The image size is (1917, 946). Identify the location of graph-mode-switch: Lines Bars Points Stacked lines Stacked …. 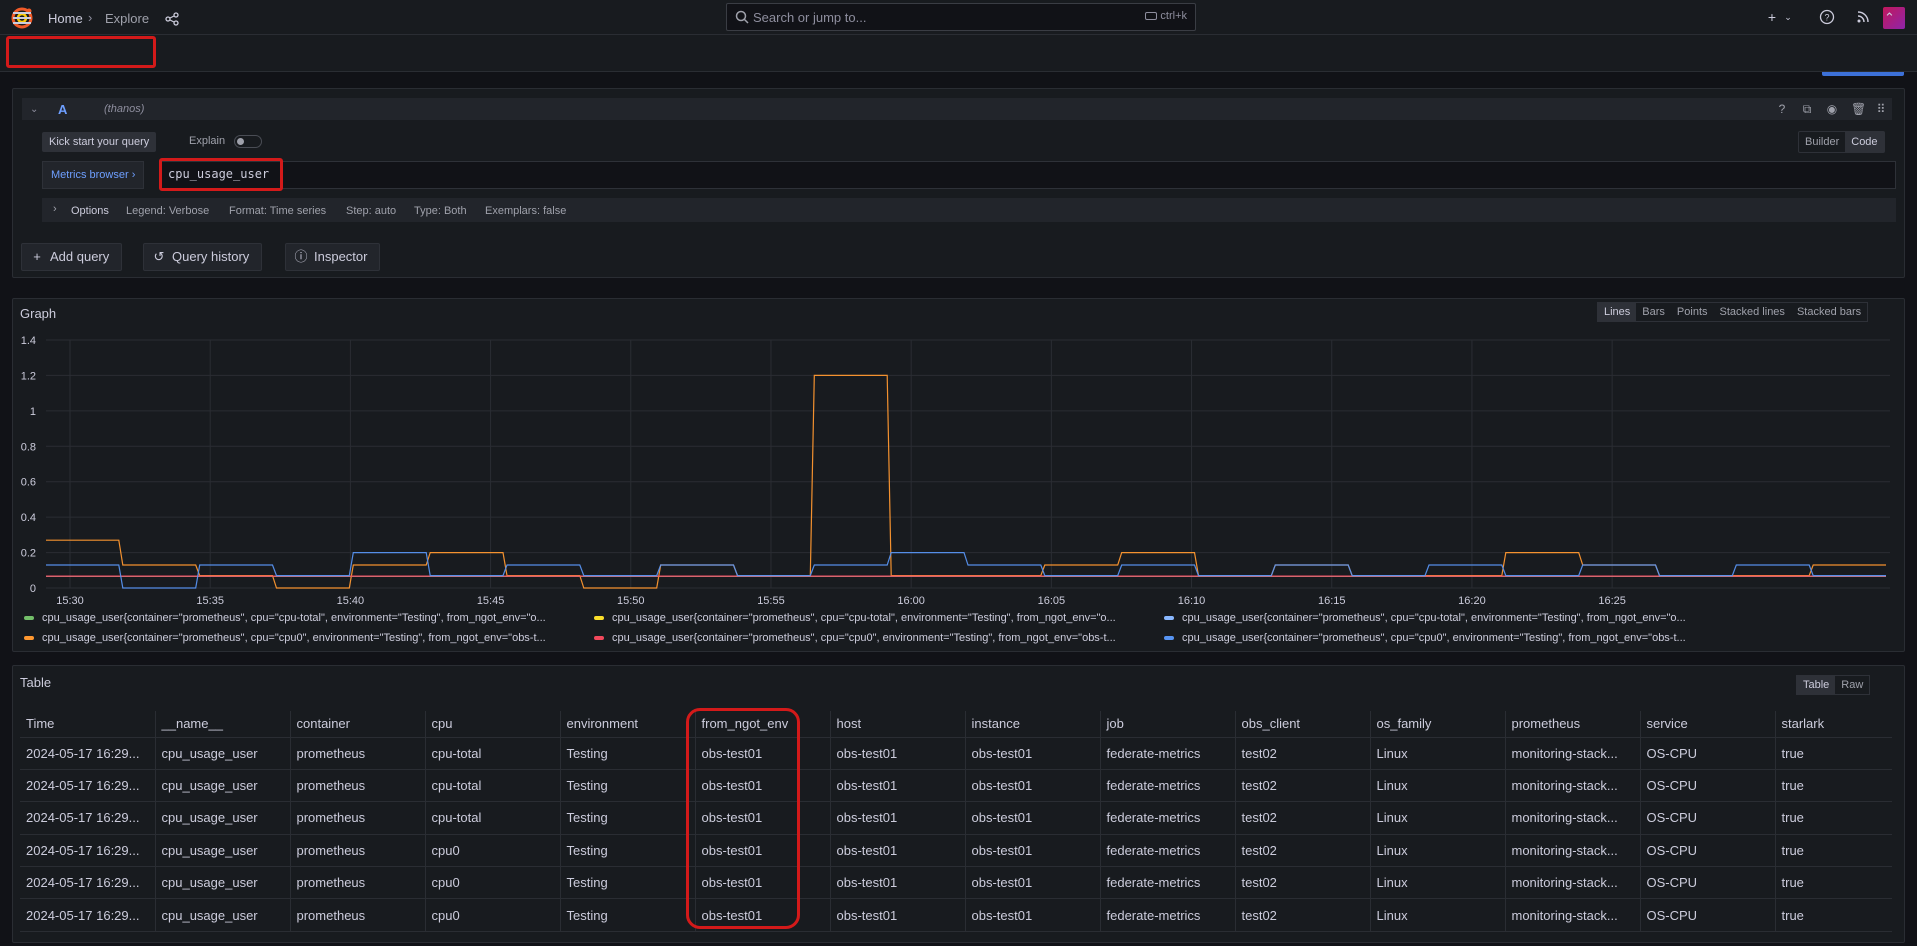
(1733, 312).